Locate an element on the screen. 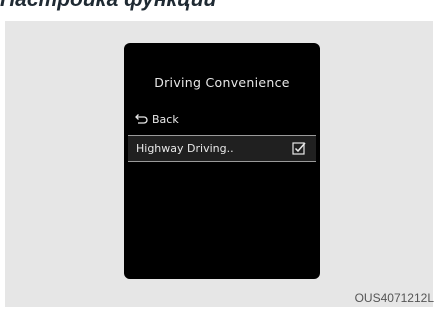 This screenshot has height=309, width=440. highway-driving-menu-item: Highway Driving.. is located at coordinates (222, 148).